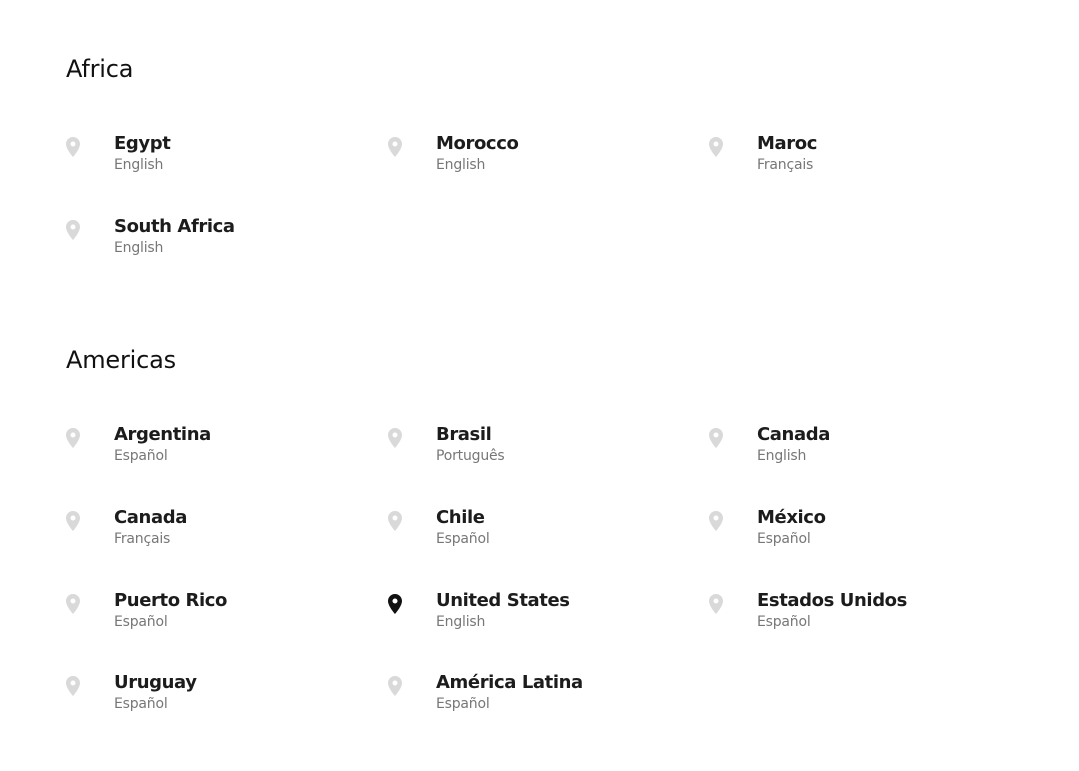 The height and width of the screenshot is (771, 1079). What do you see at coordinates (155, 682) in the screenshot?
I see `country-name: Uruguay` at bounding box center [155, 682].